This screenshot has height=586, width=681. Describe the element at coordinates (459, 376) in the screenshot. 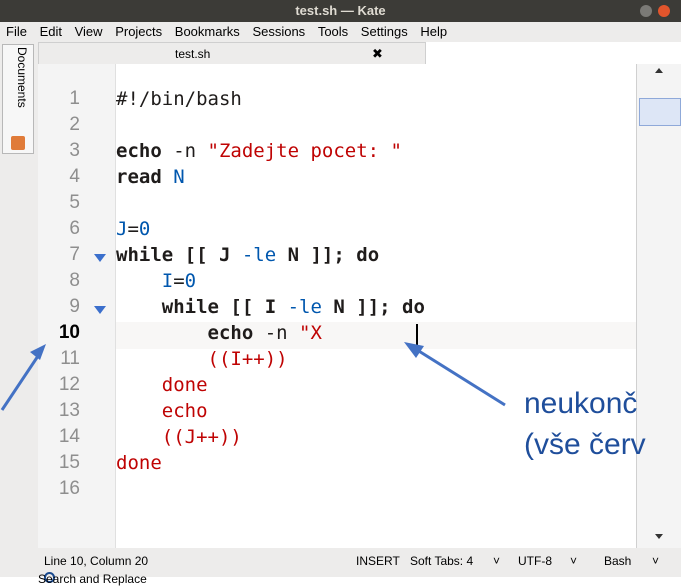

I see `arrow-to-cursor` at that location.